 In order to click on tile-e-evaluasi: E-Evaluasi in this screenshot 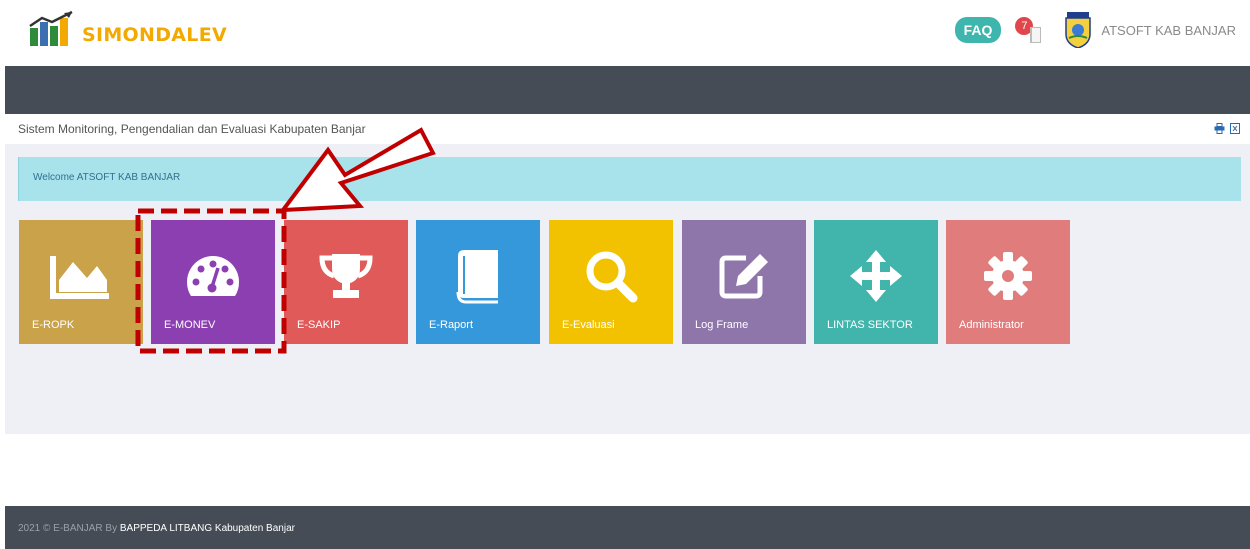, I will do `click(611, 282)`.